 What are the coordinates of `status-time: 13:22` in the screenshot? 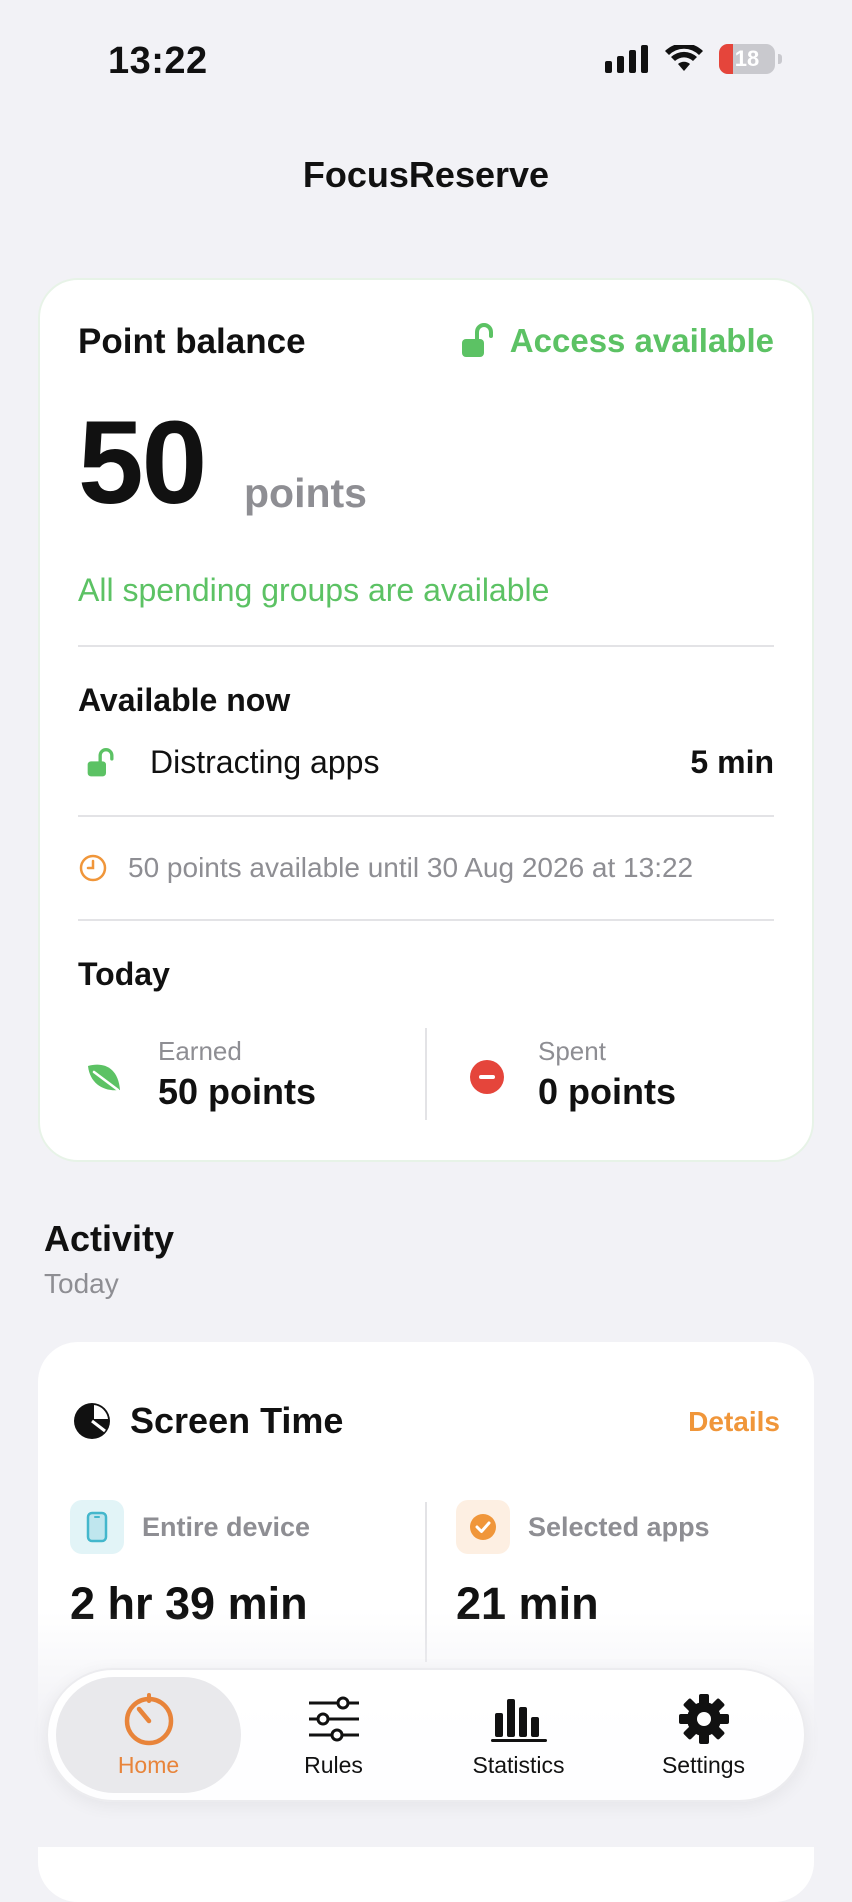 It's located at (158, 61).